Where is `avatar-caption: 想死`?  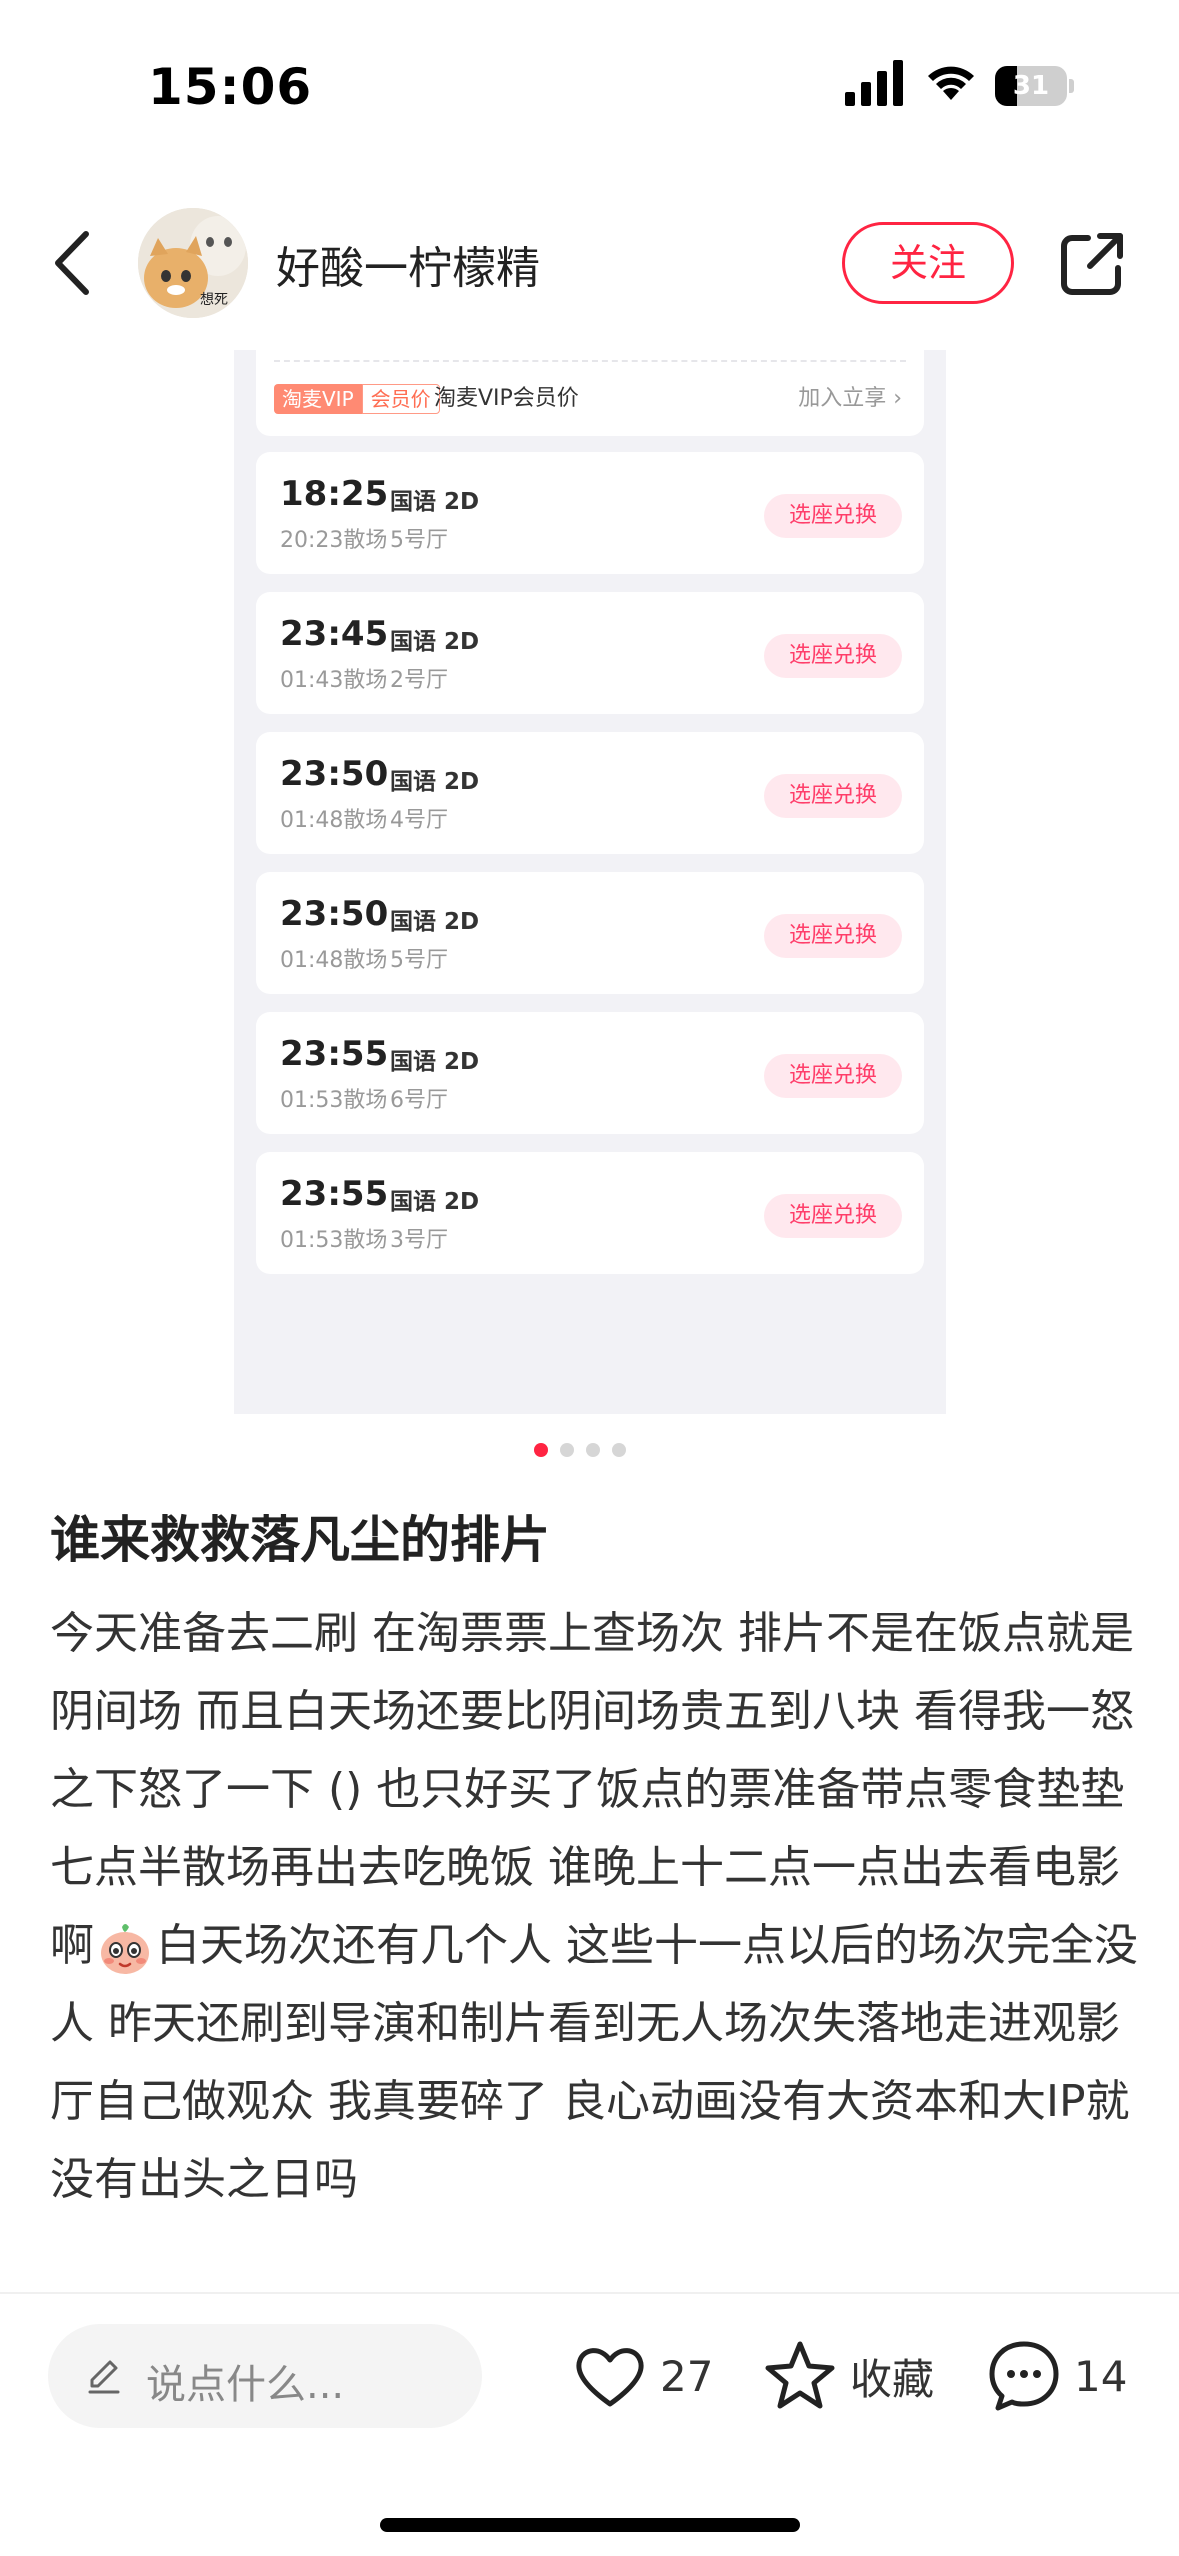
avatar-caption: 想死 is located at coordinates (214, 300).